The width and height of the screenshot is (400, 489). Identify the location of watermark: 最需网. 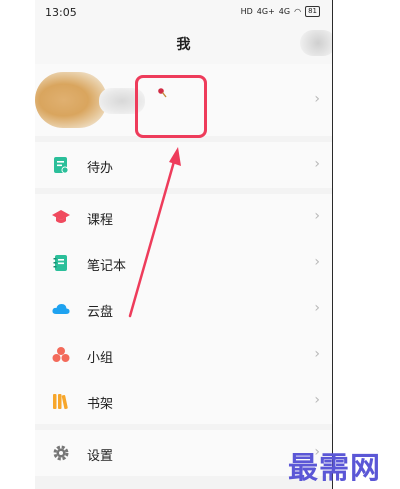
(334, 468).